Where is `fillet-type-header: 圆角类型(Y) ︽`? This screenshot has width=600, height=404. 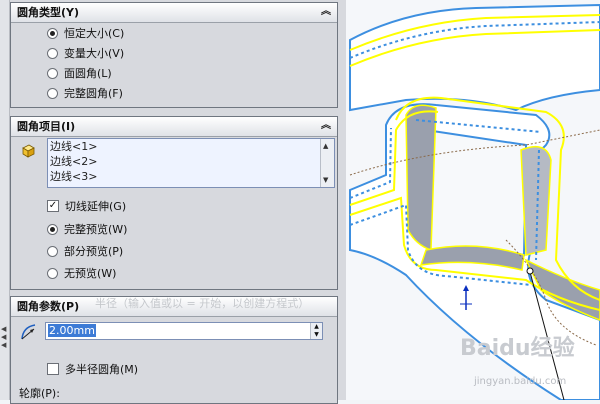 fillet-type-header: 圆角类型(Y) ︽ is located at coordinates (174, 13).